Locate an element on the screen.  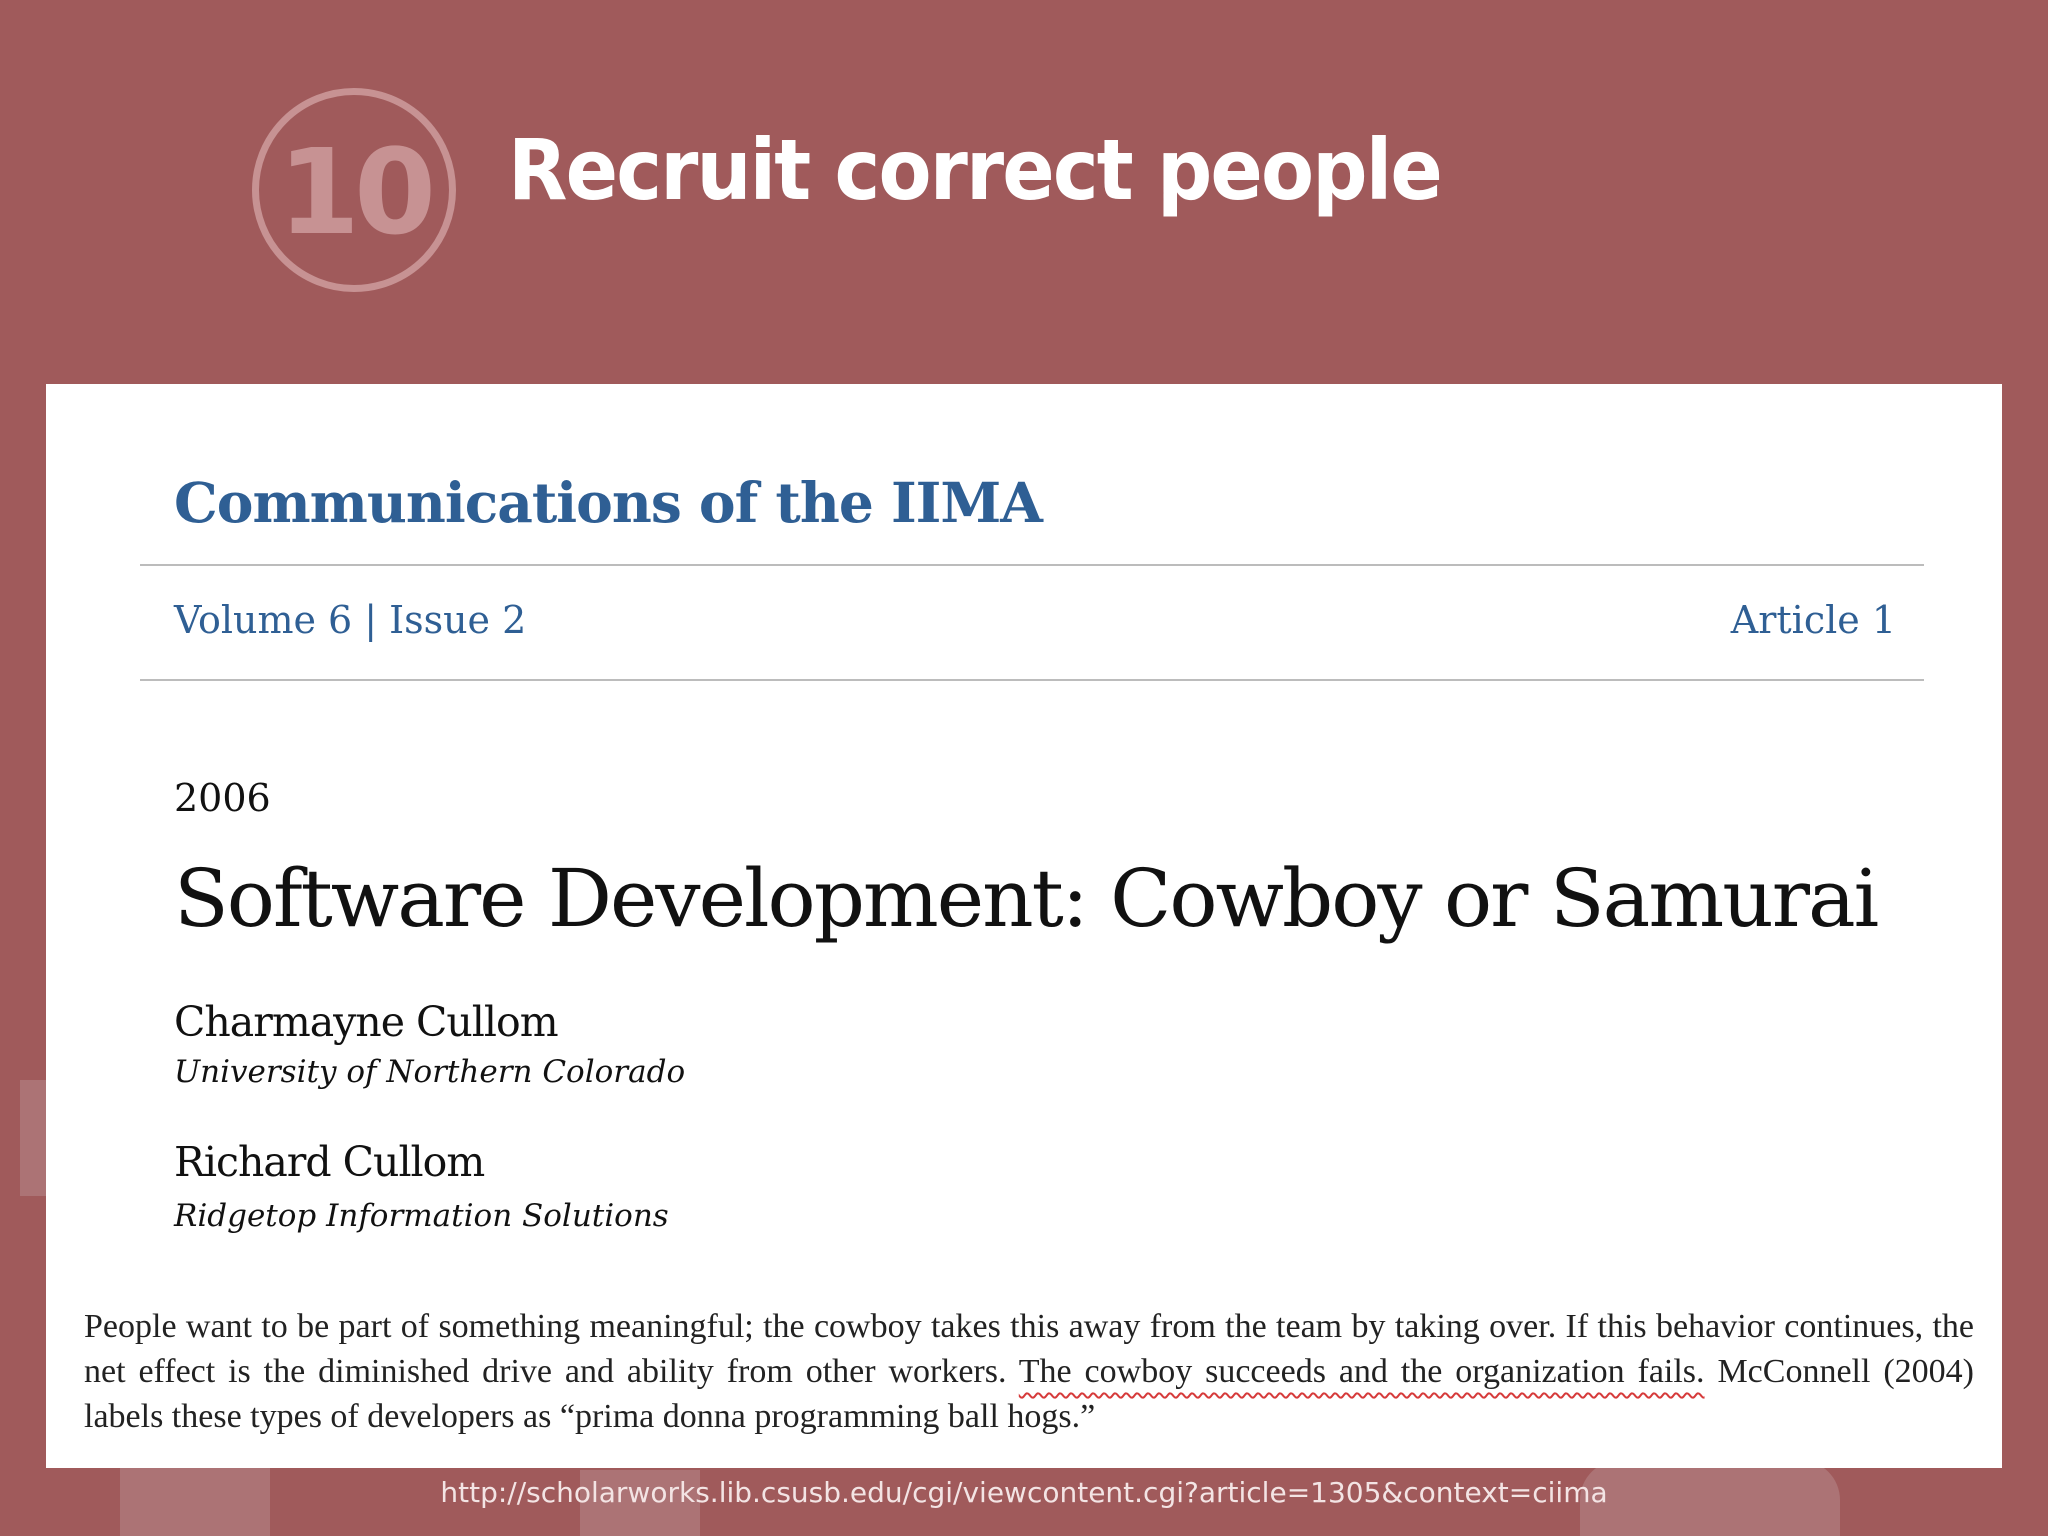
article-label: Article 1 is located at coordinates (1813, 620).